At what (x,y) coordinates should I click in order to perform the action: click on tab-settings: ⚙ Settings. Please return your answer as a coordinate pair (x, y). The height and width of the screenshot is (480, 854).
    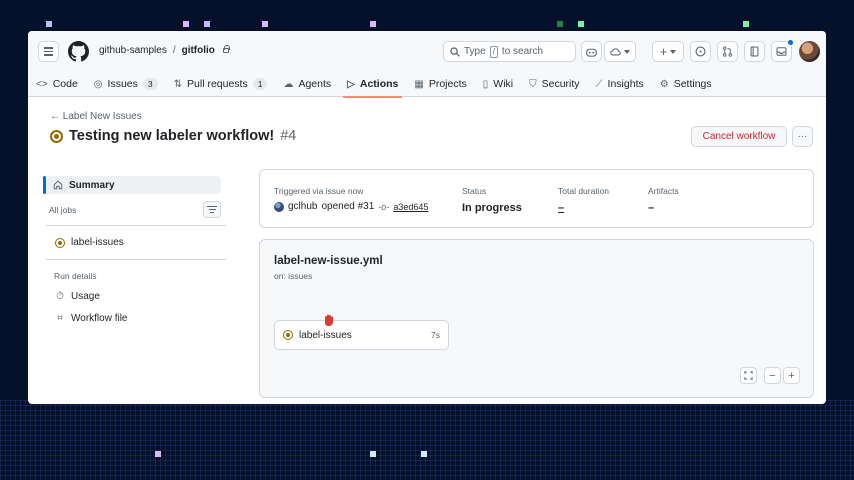
    Looking at the image, I should click on (686, 84).